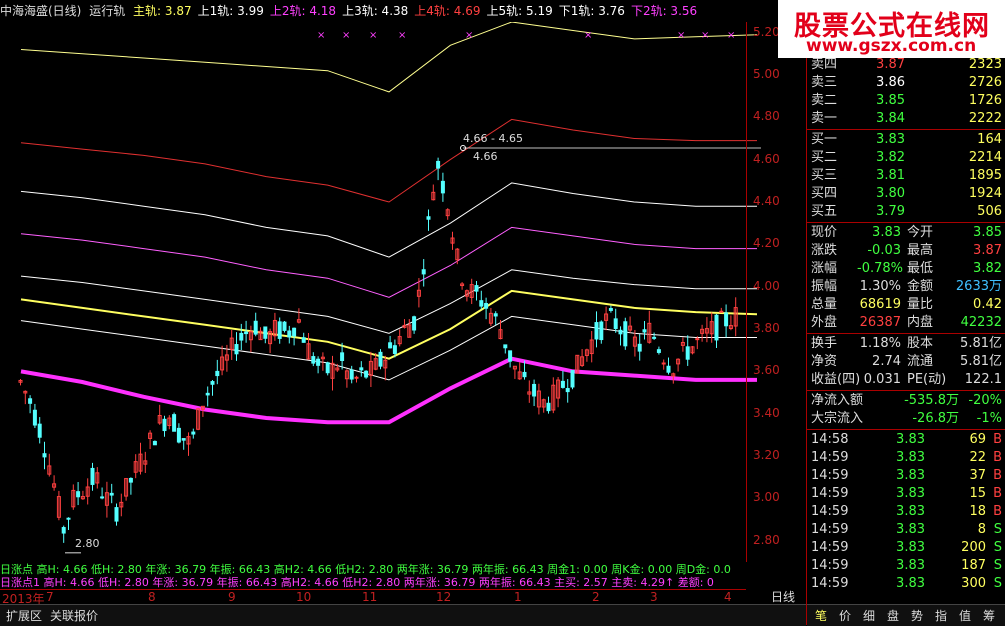 This screenshot has width=1005, height=626. What do you see at coordinates (890, 193) in the screenshot?
I see `bid-price: 3.80` at bounding box center [890, 193].